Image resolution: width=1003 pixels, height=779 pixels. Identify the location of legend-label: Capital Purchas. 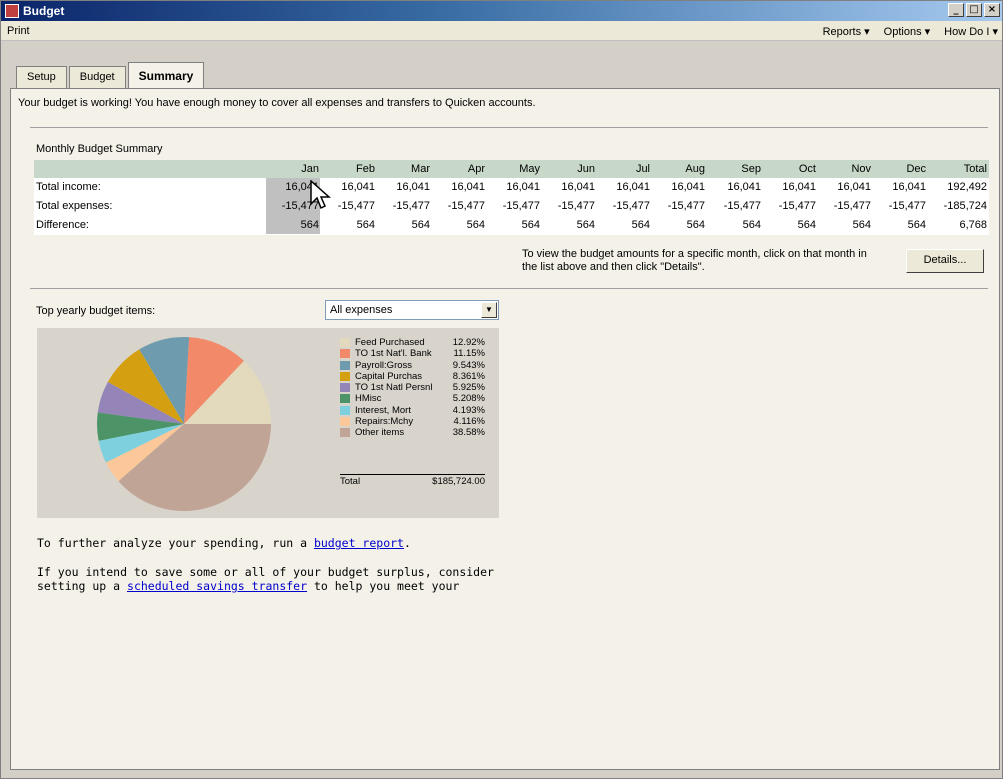
(389, 376).